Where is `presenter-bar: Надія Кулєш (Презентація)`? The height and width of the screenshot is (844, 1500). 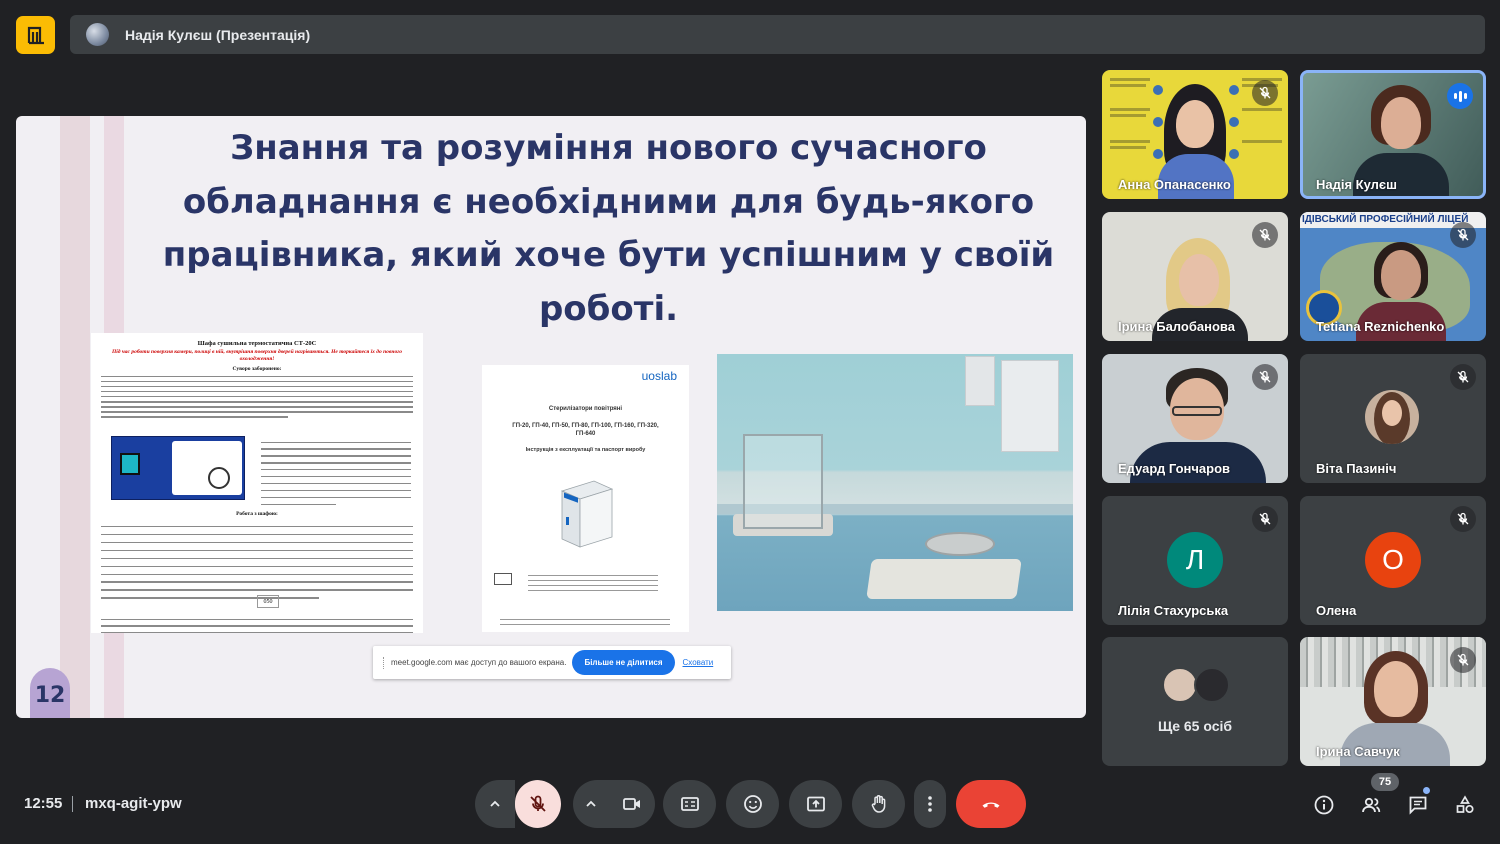
presenter-bar: Надія Кулєш (Презентація) is located at coordinates (777, 34).